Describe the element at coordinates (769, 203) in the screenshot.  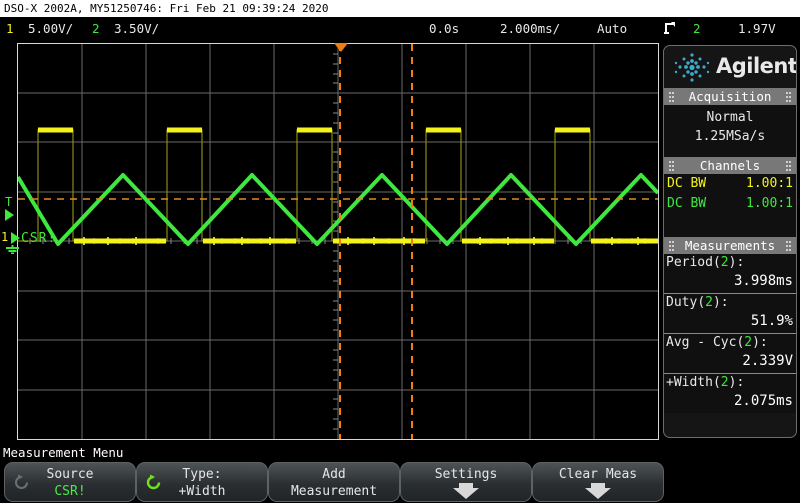
I see `channel-2-probe: 1.00:1` at that location.